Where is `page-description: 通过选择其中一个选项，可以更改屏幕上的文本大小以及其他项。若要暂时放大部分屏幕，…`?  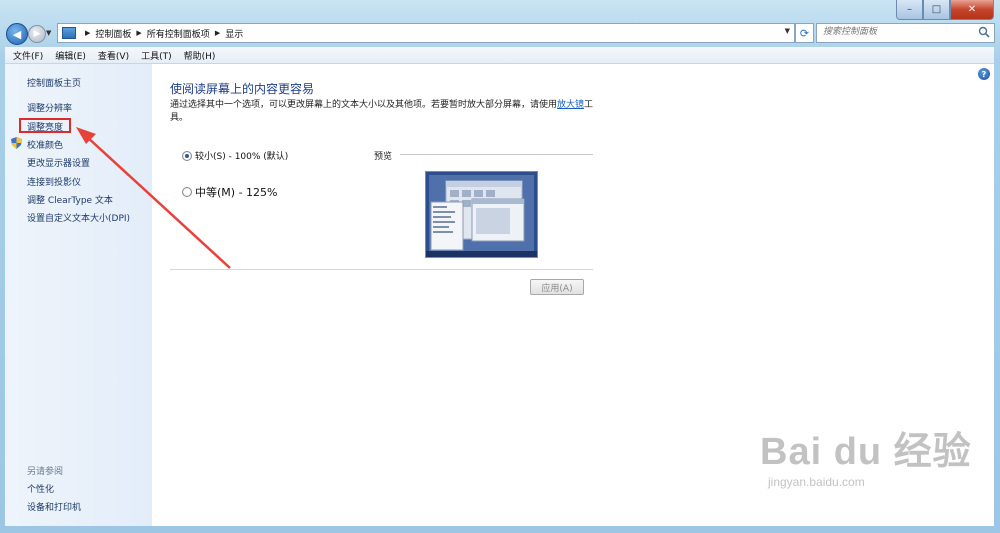
page-description: 通过选择其中一个选项，可以更改屏幕上的文本大小以及其他项。若要暂时放大部分屏幕，… is located at coordinates (382, 112).